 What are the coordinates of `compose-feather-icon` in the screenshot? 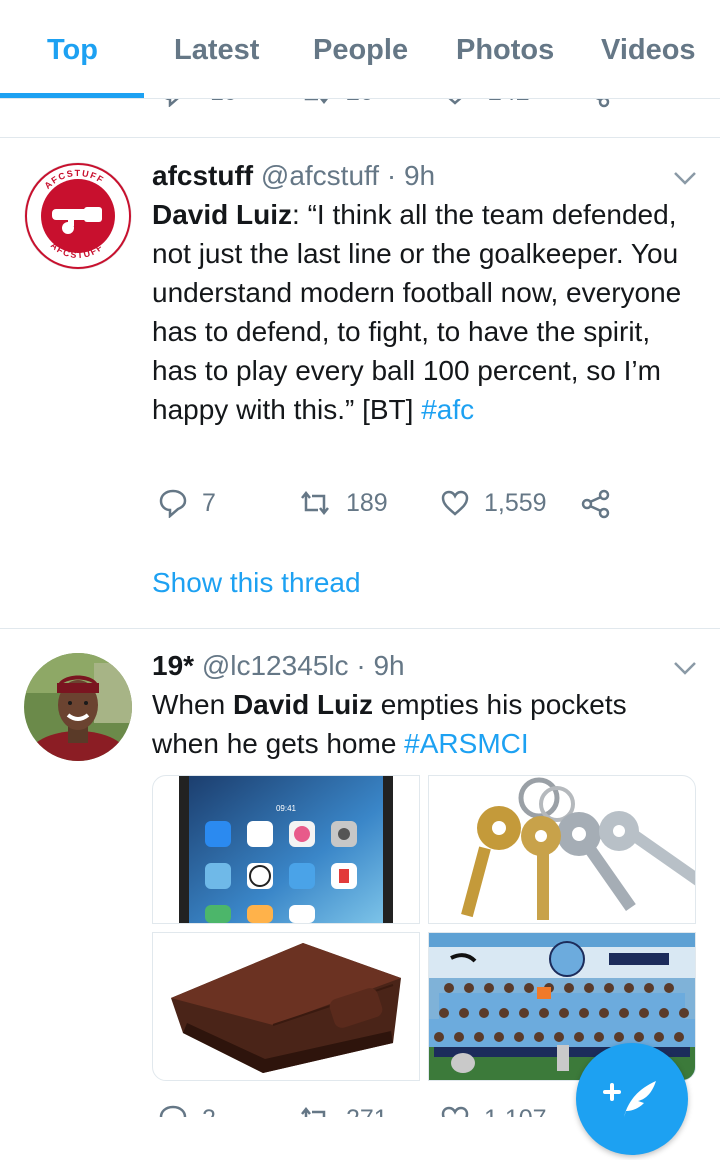 It's located at (629, 1099).